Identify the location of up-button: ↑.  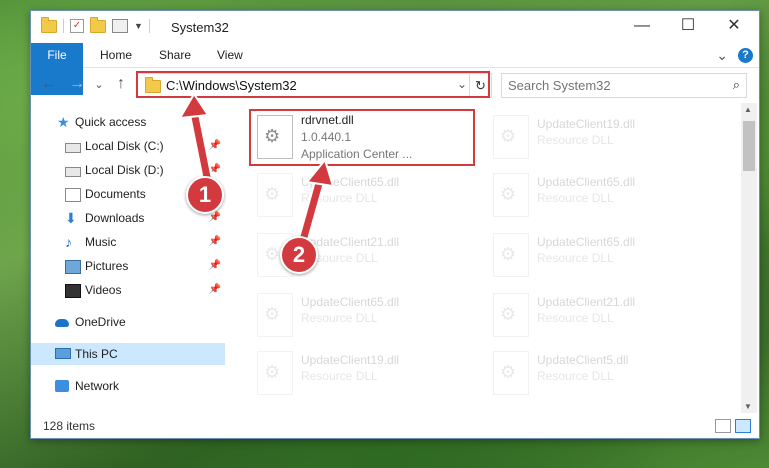
(121, 84).